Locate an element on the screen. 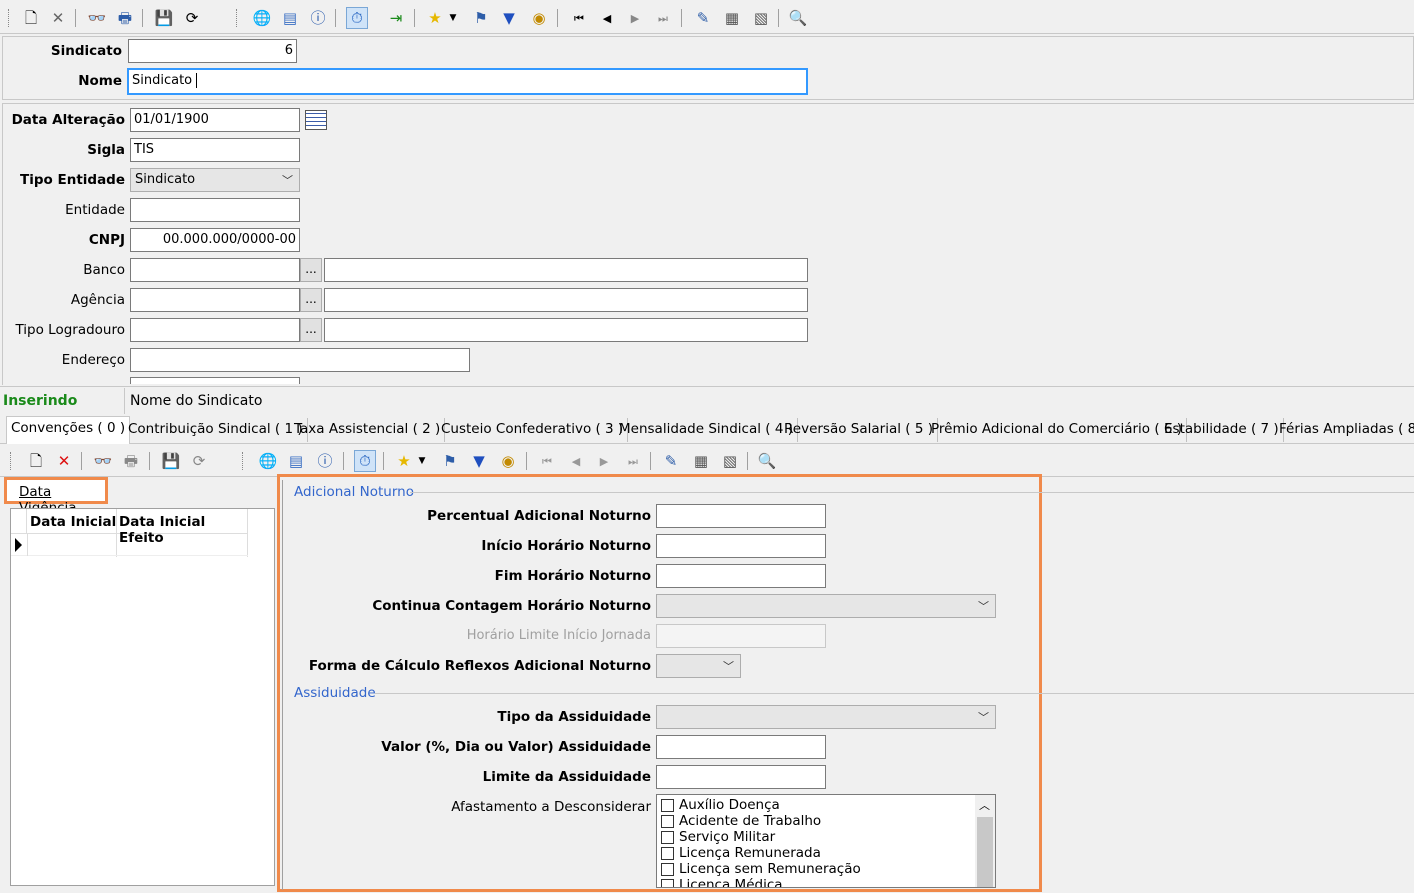  vigencia-grid: Data Inicial Data Inicial Efeito is located at coordinates (142, 697).